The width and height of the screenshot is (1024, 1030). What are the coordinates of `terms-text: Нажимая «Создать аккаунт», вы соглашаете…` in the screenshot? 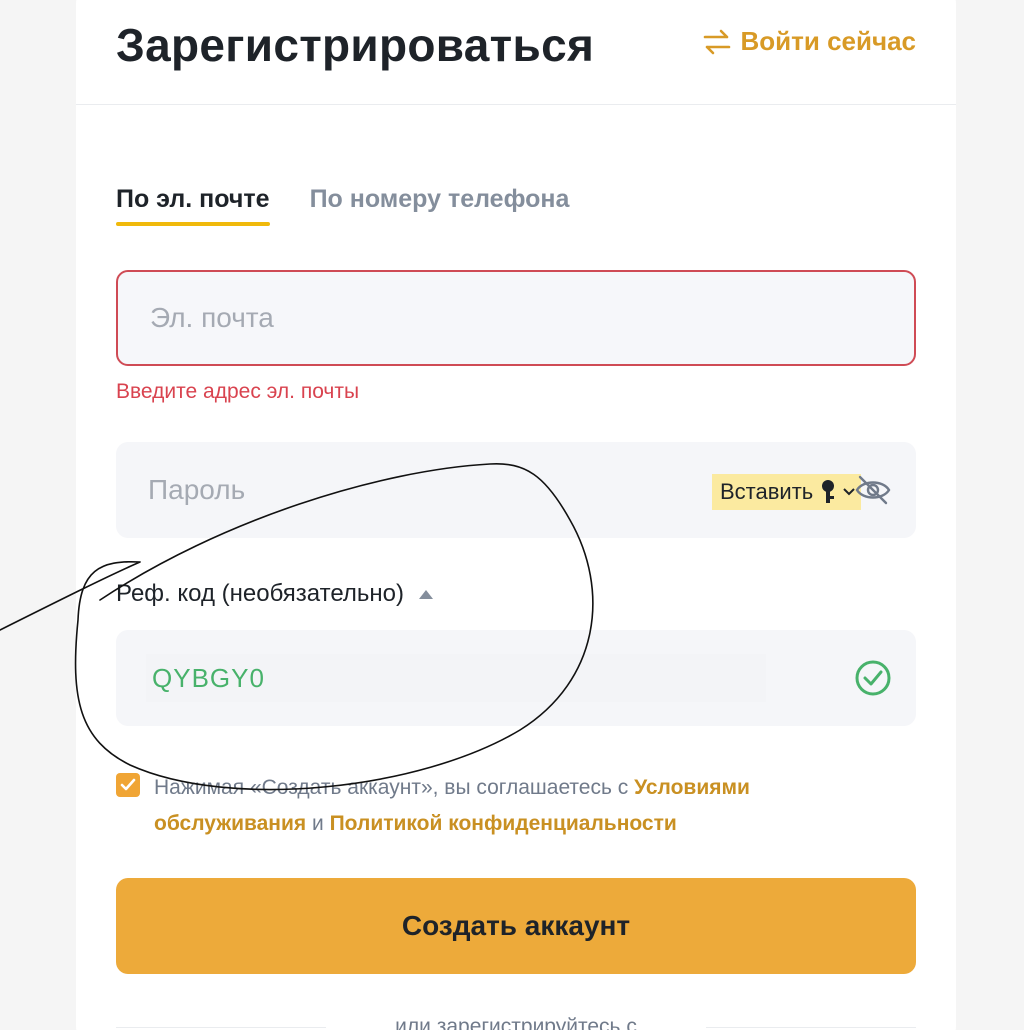 It's located at (515, 806).